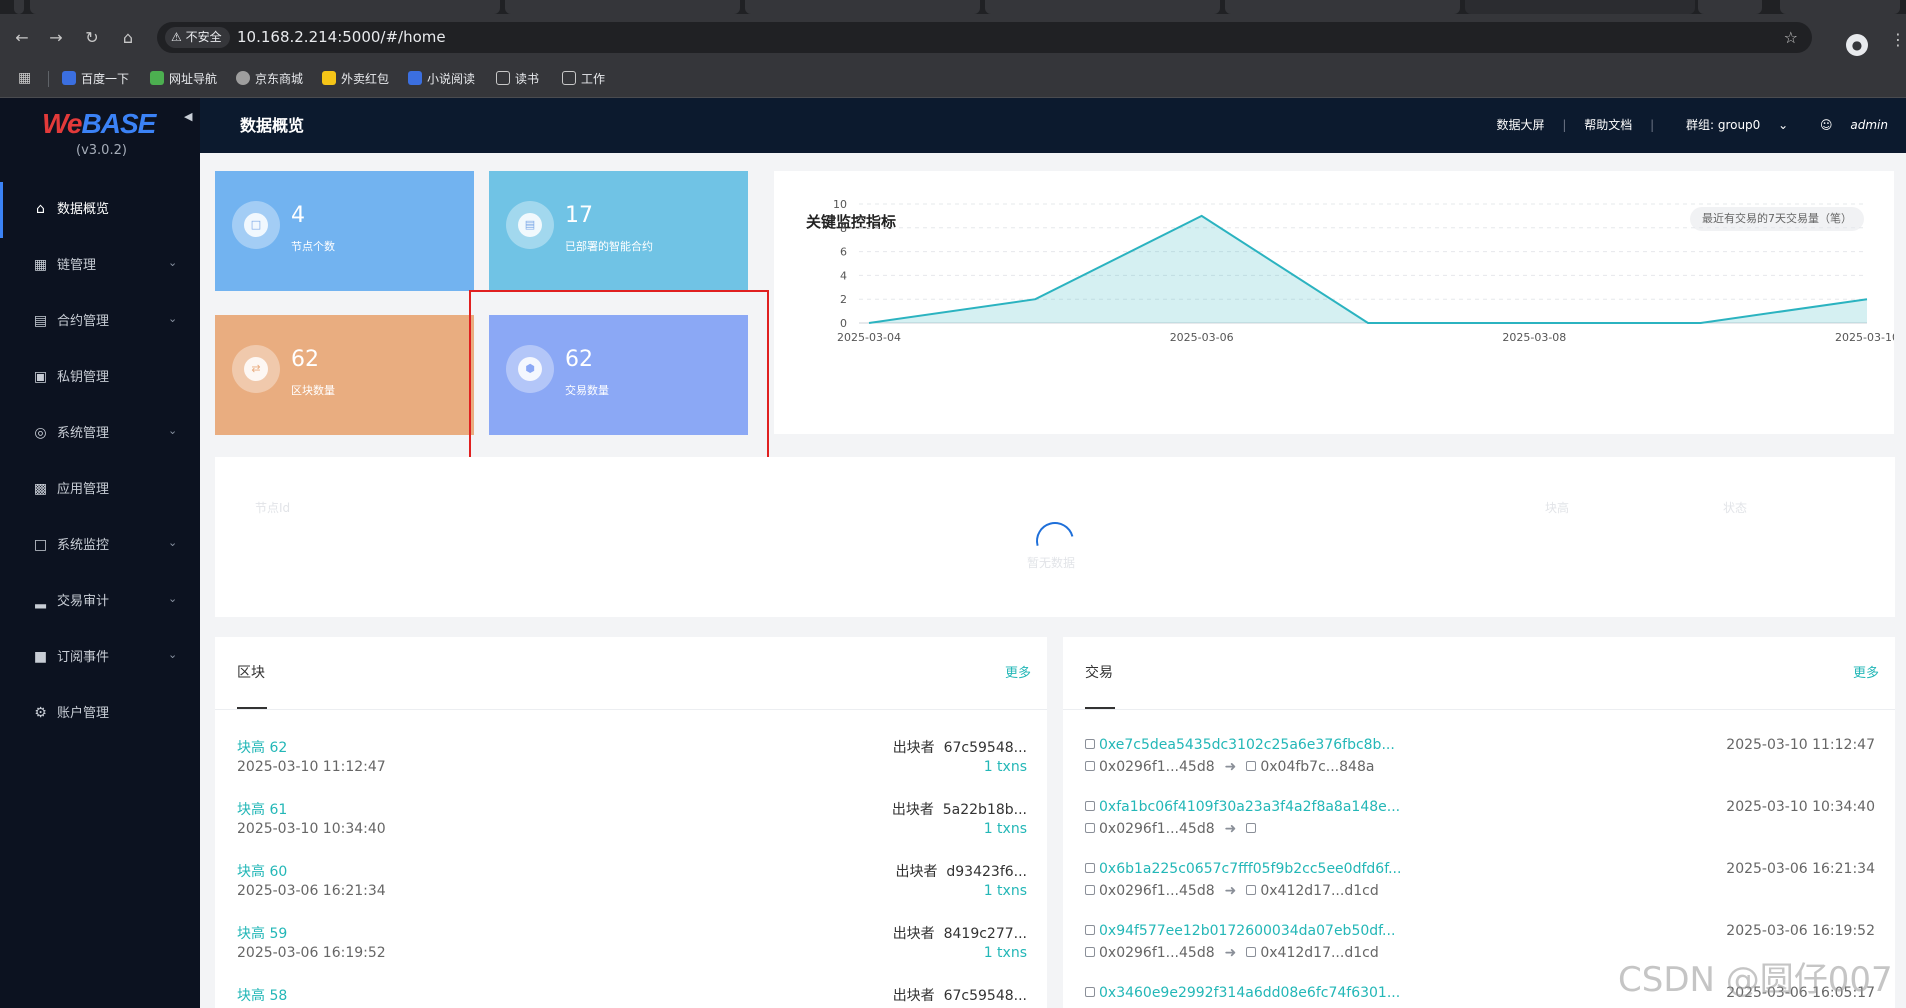 The height and width of the screenshot is (1008, 1906). What do you see at coordinates (22, 38) in the screenshot?
I see `back-icon: ←` at bounding box center [22, 38].